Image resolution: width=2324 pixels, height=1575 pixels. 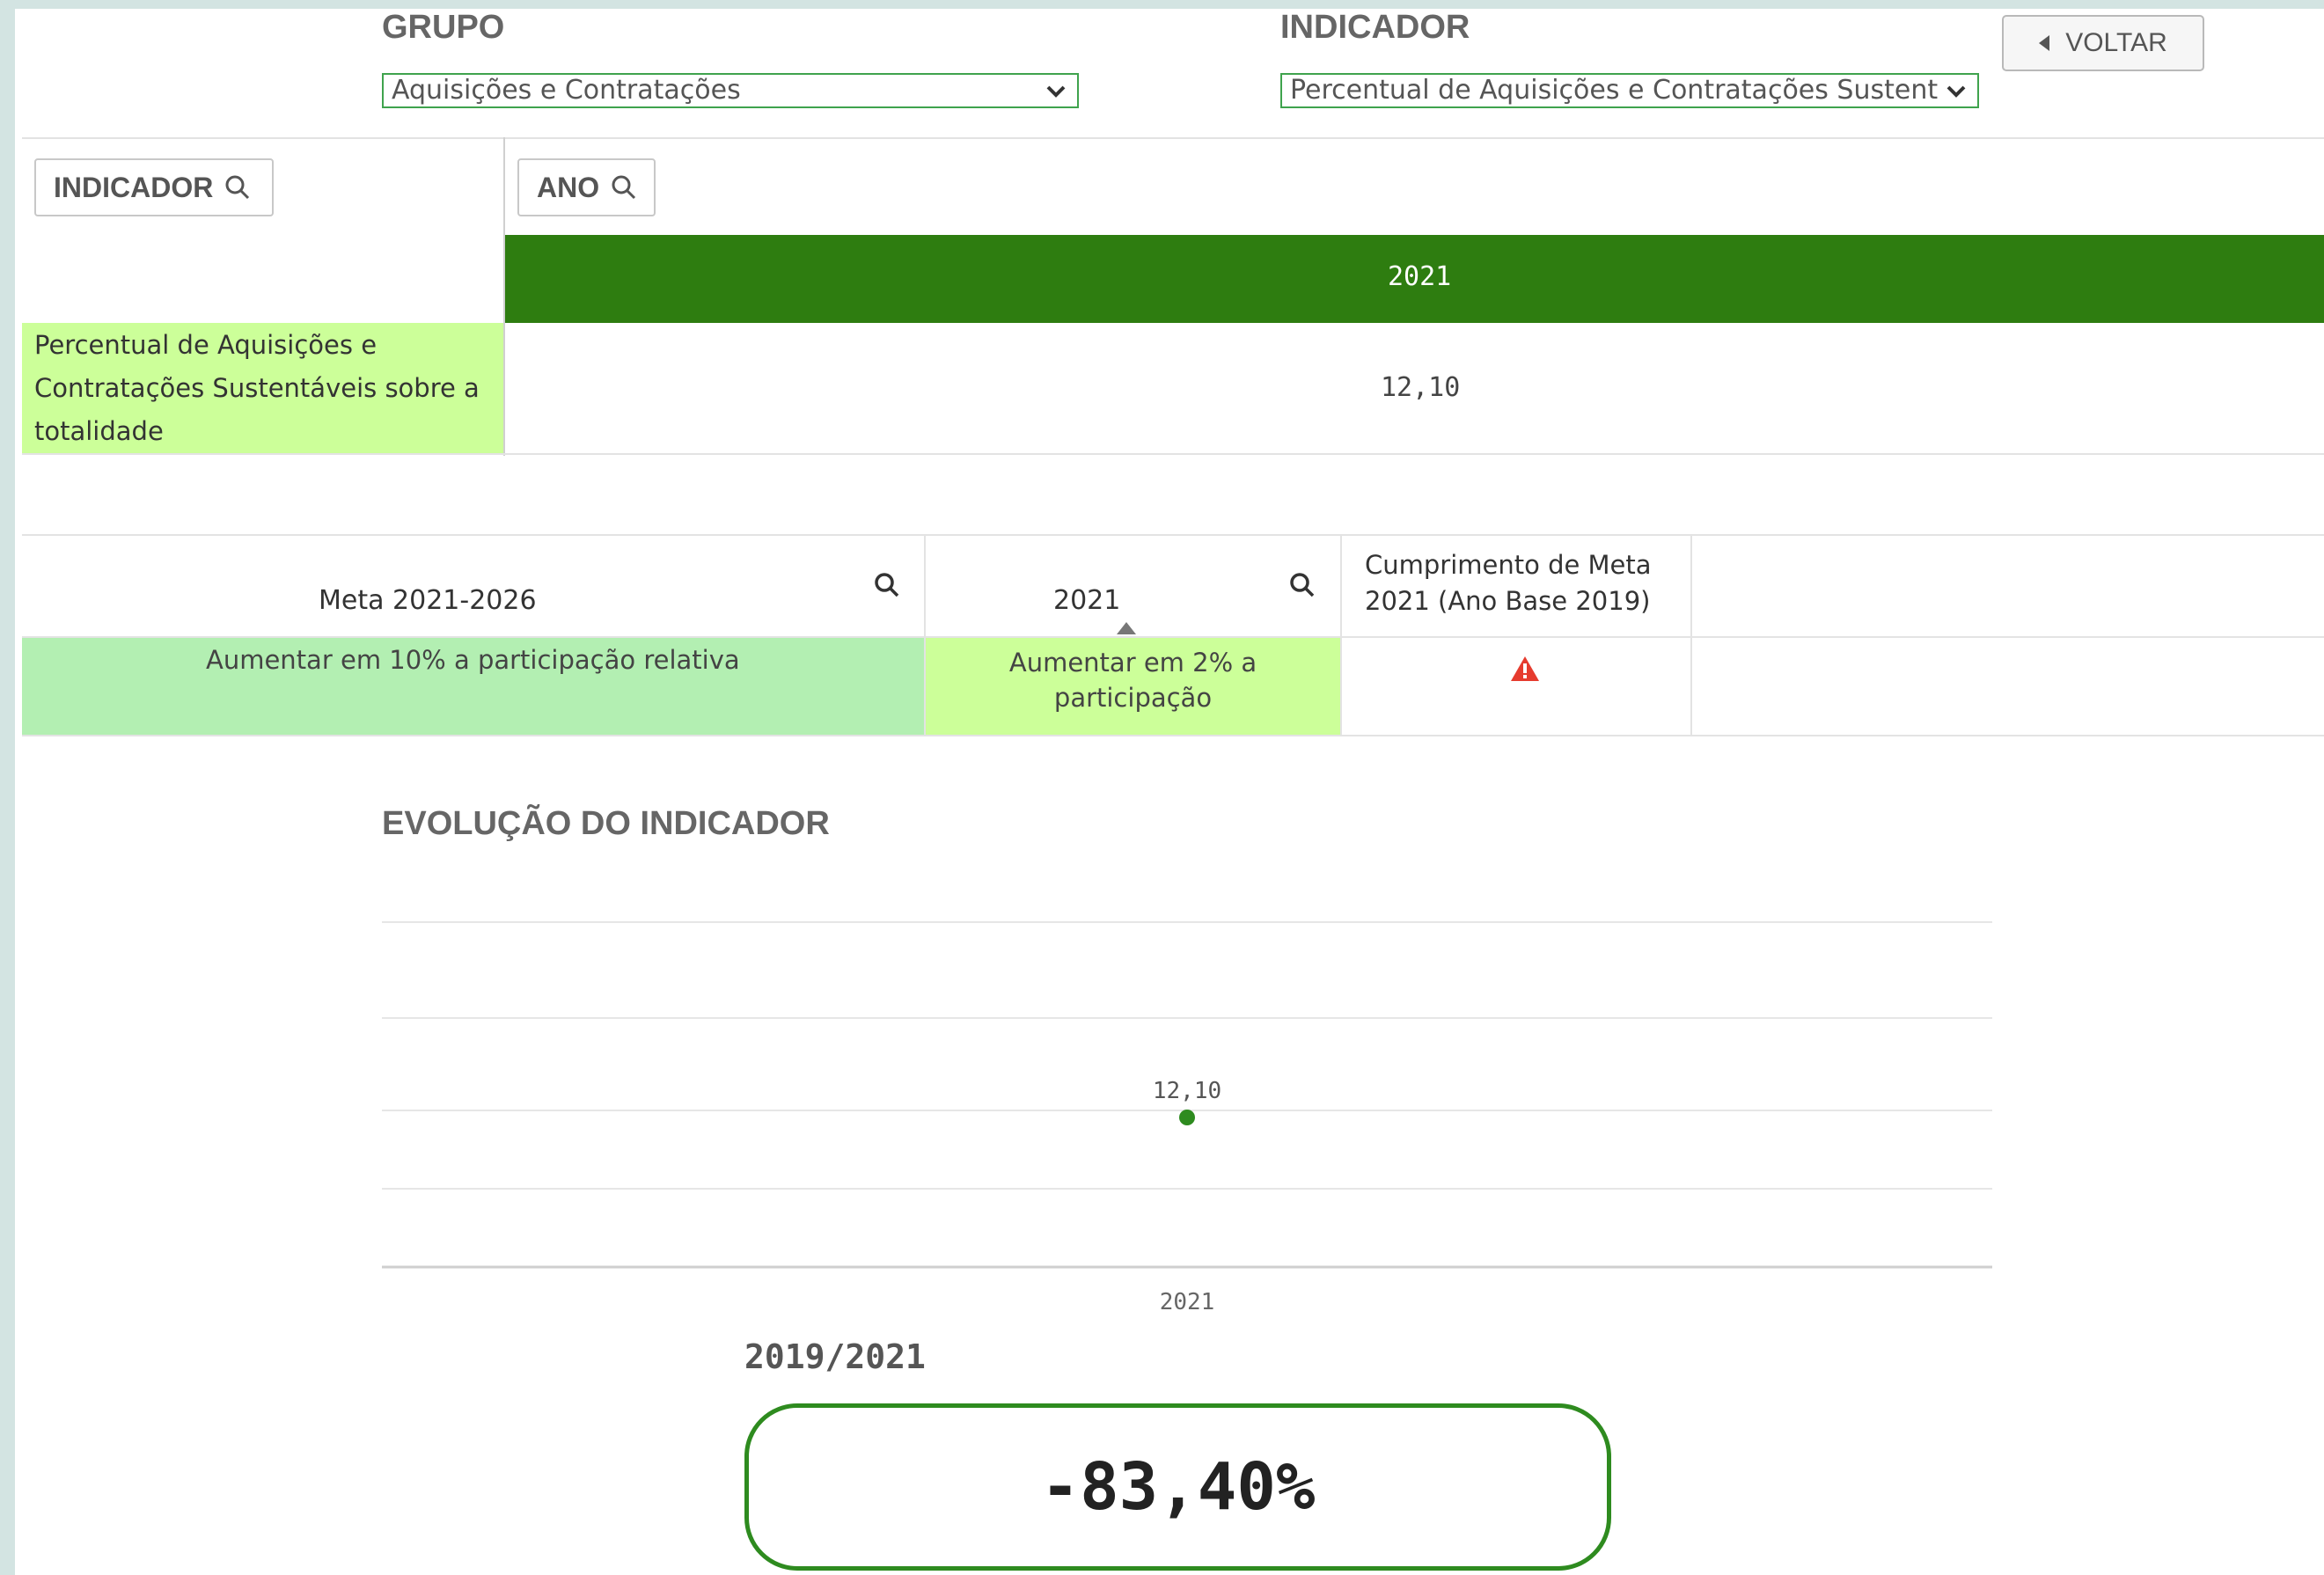 I want to click on indicador-header-button: INDICADOR, so click(x=154, y=187).